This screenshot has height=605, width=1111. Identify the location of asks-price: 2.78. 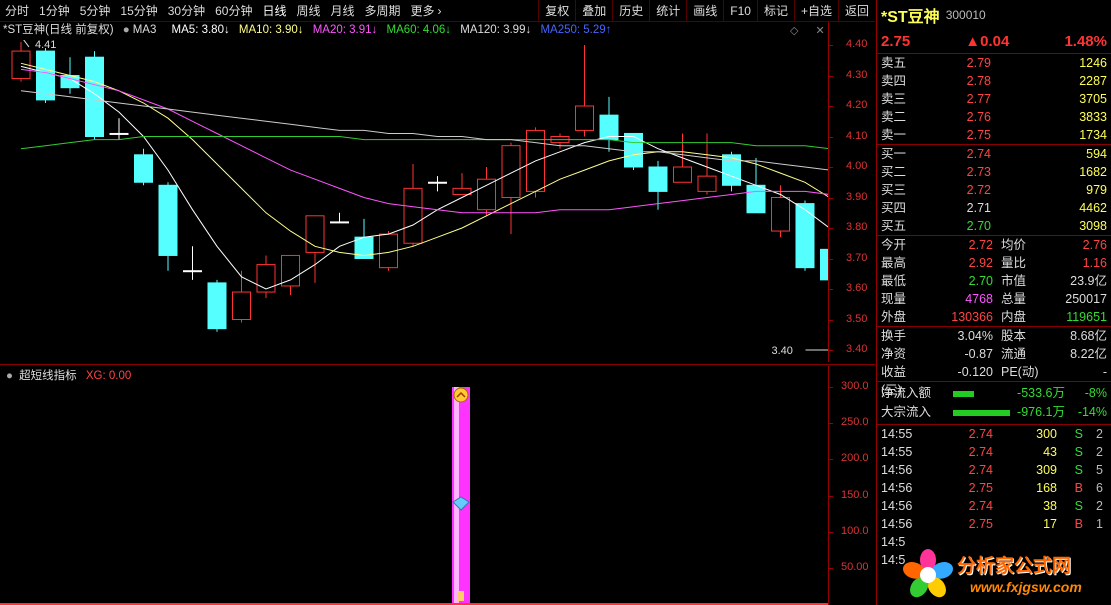
(978, 81).